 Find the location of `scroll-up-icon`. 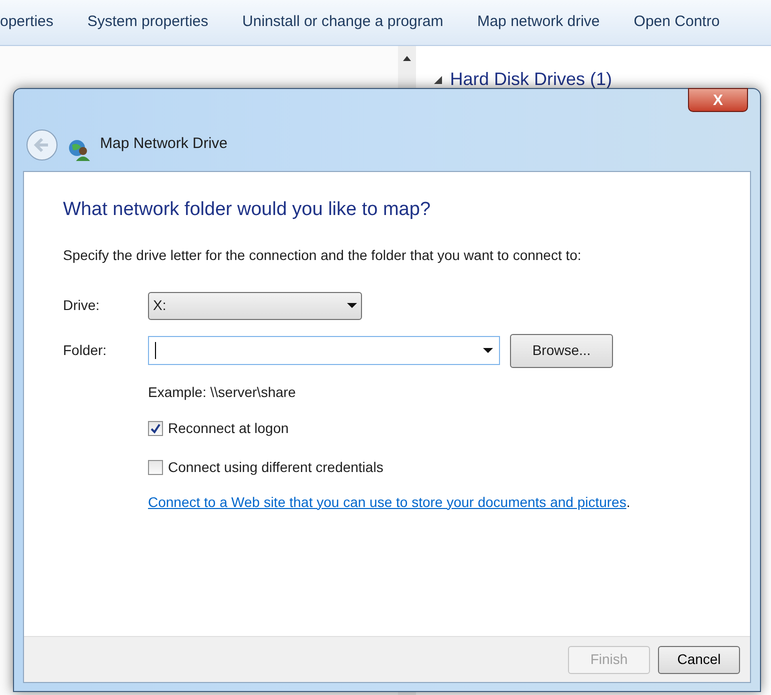

scroll-up-icon is located at coordinates (407, 58).